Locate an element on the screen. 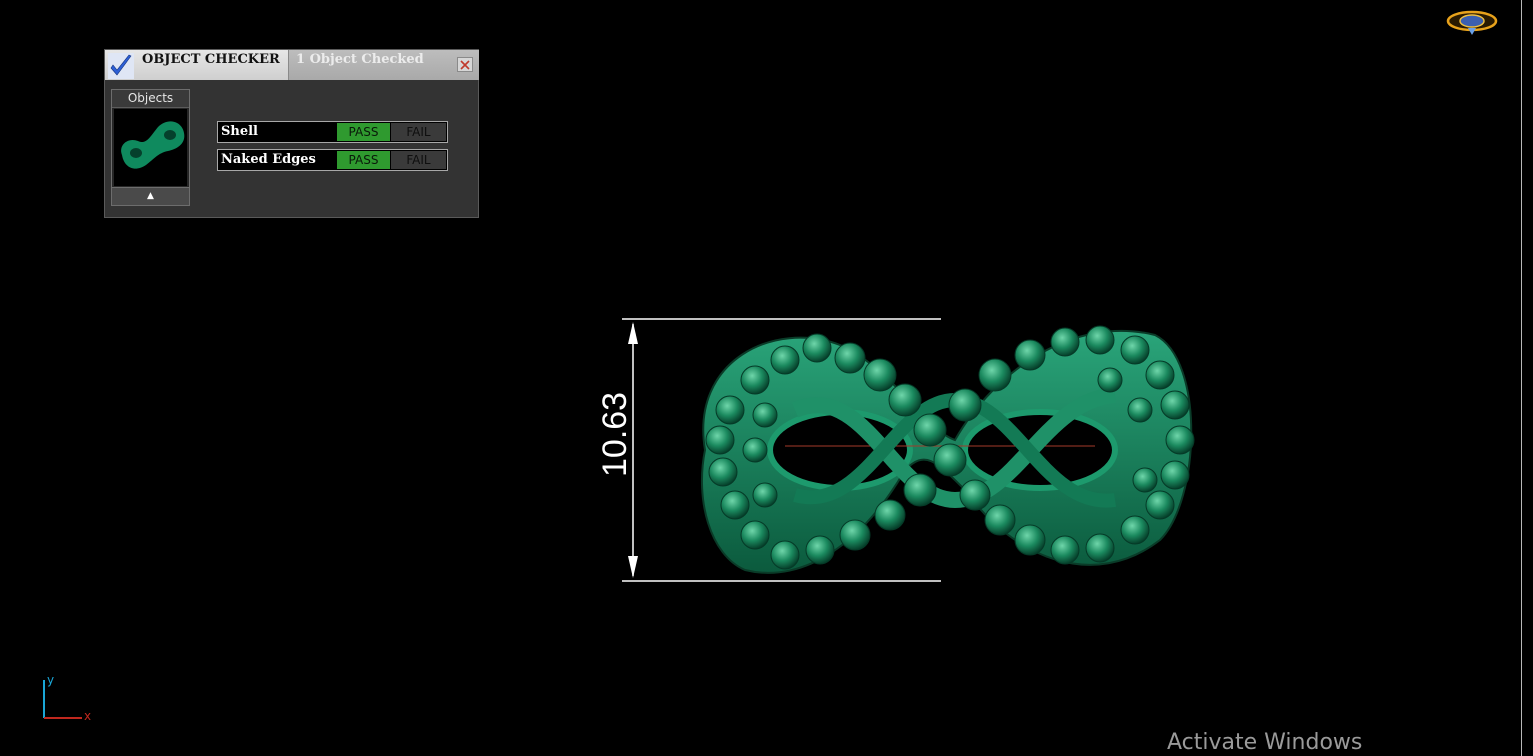 The image size is (1533, 756). objects-scroll-up-button: ▲ is located at coordinates (150, 196).